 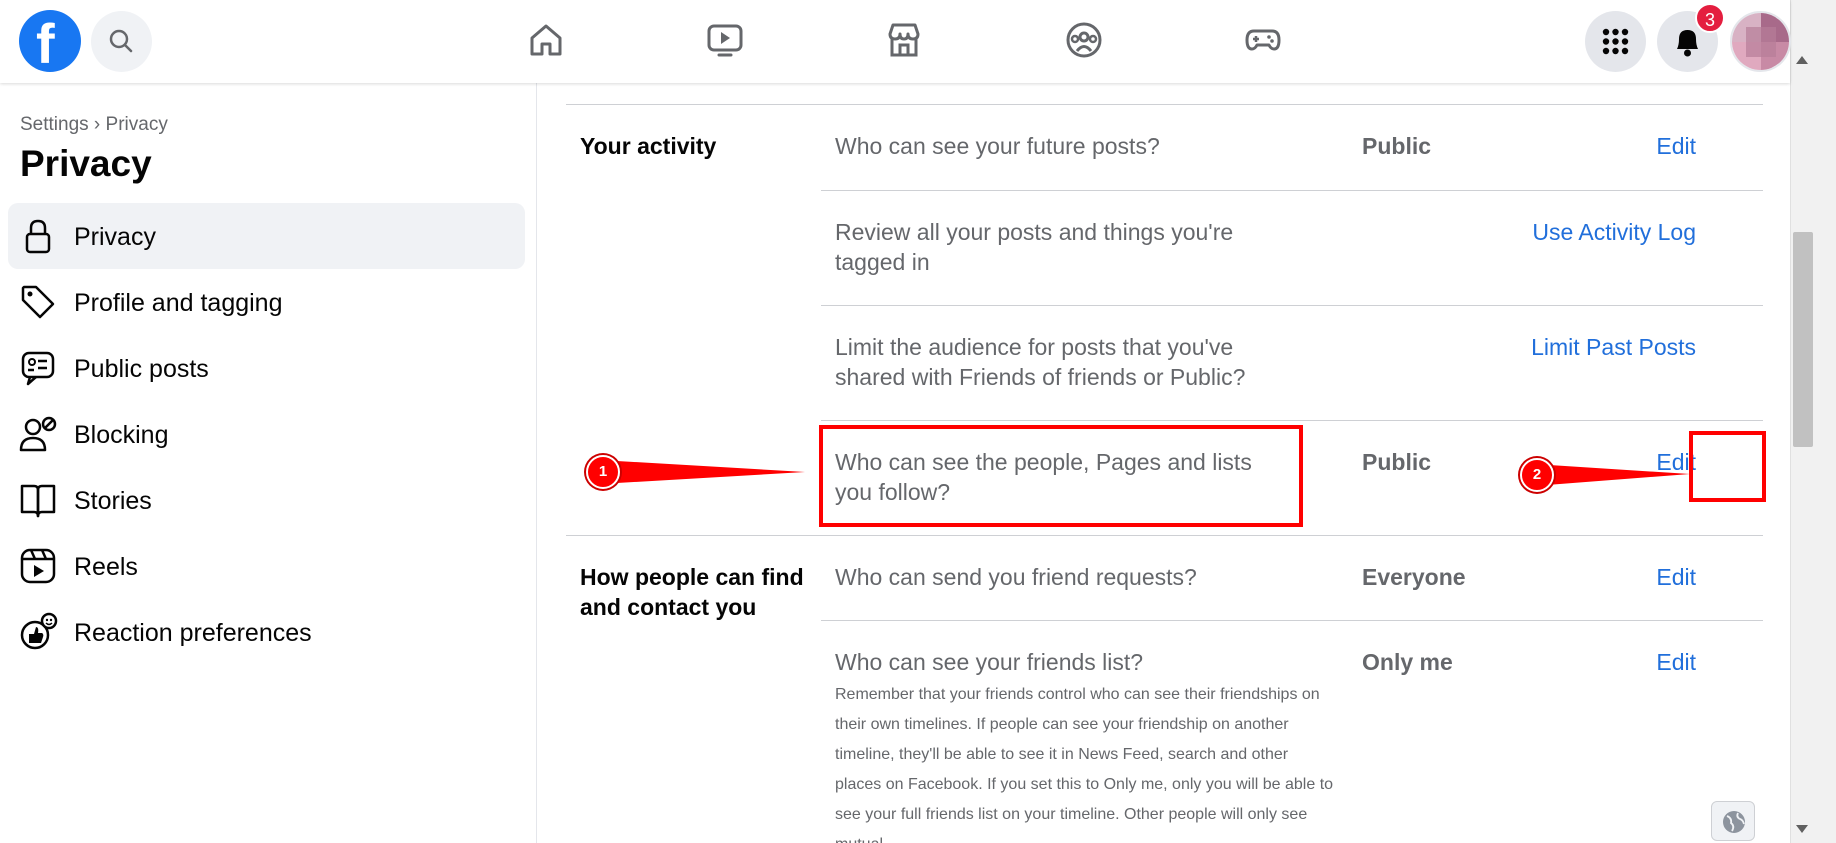 I want to click on language-button, so click(x=1733, y=821).